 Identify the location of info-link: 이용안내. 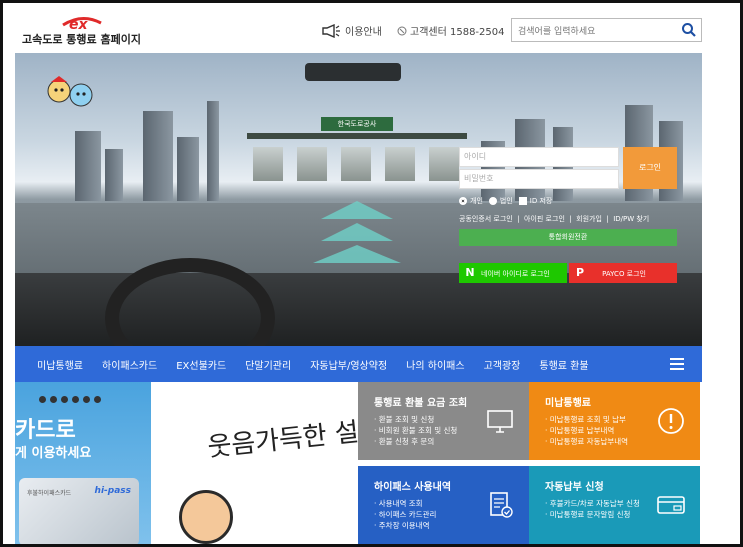
(351, 30).